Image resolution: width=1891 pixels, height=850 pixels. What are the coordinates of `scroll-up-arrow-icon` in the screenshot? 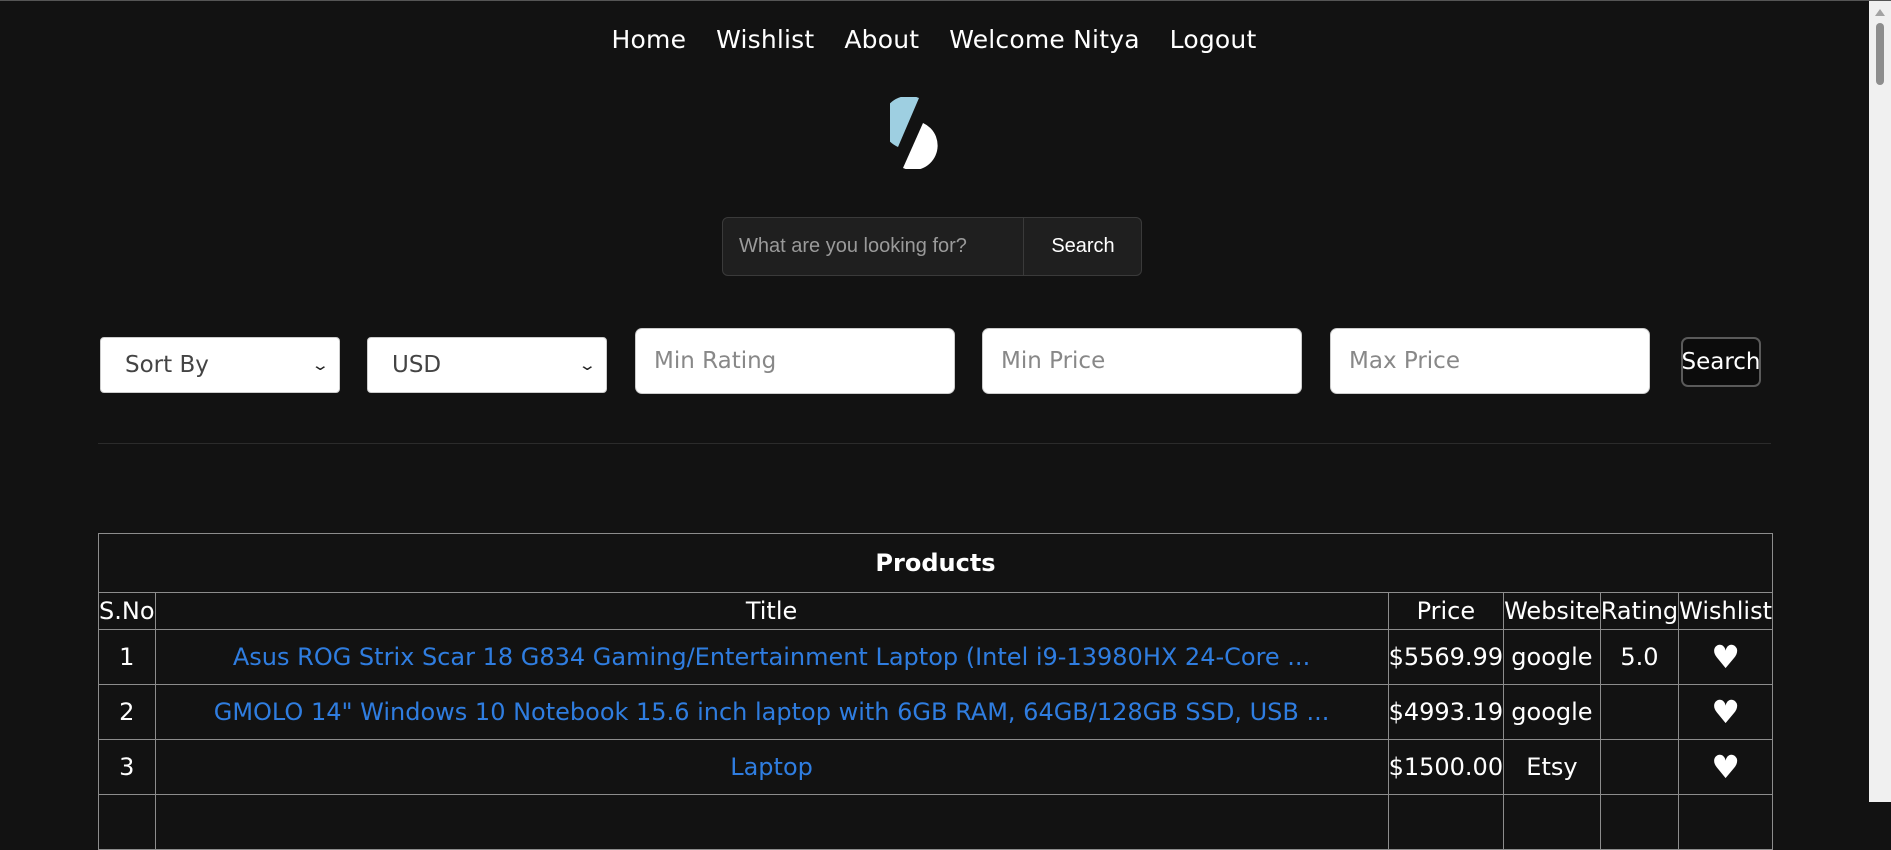 It's located at (1880, 12).